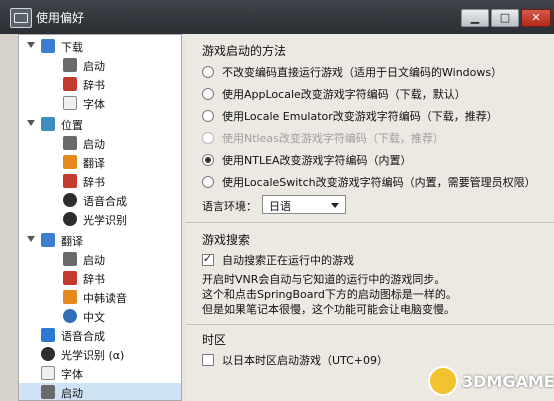 Image resolution: width=554 pixels, height=401 pixels. What do you see at coordinates (208, 360) in the screenshot?
I see `japan-timezone-checkbox` at bounding box center [208, 360].